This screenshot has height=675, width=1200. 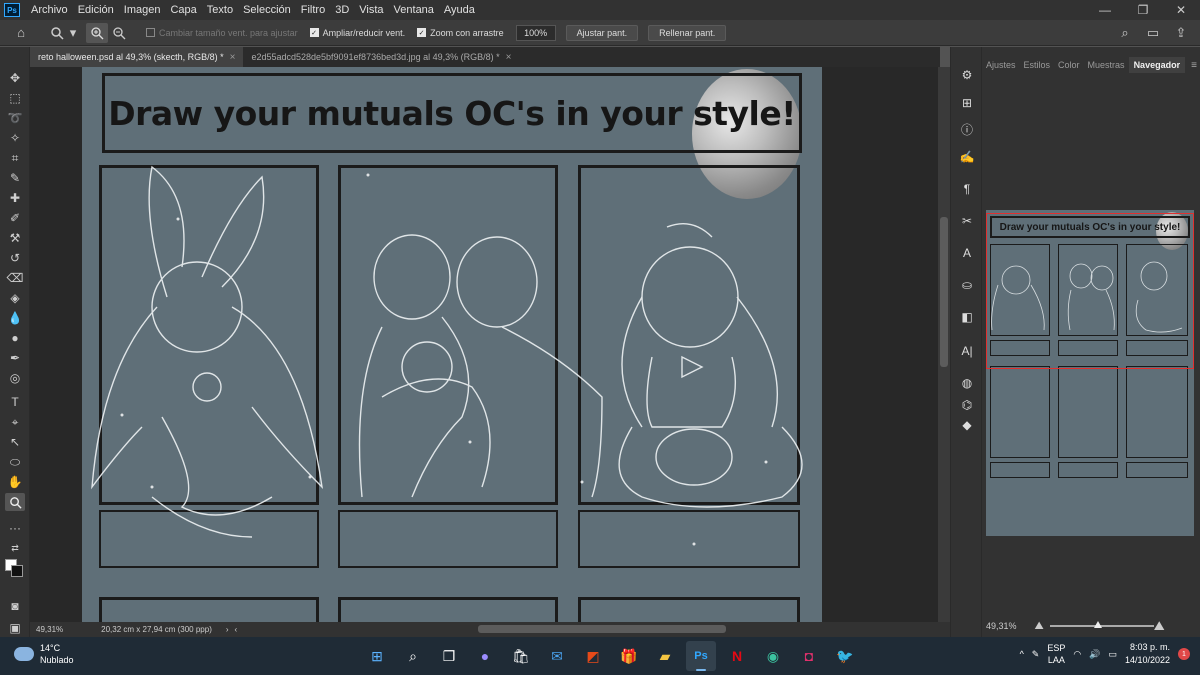 What do you see at coordinates (15, 462) in the screenshot?
I see `ellipse-tool-icon: ⬭` at bounding box center [15, 462].